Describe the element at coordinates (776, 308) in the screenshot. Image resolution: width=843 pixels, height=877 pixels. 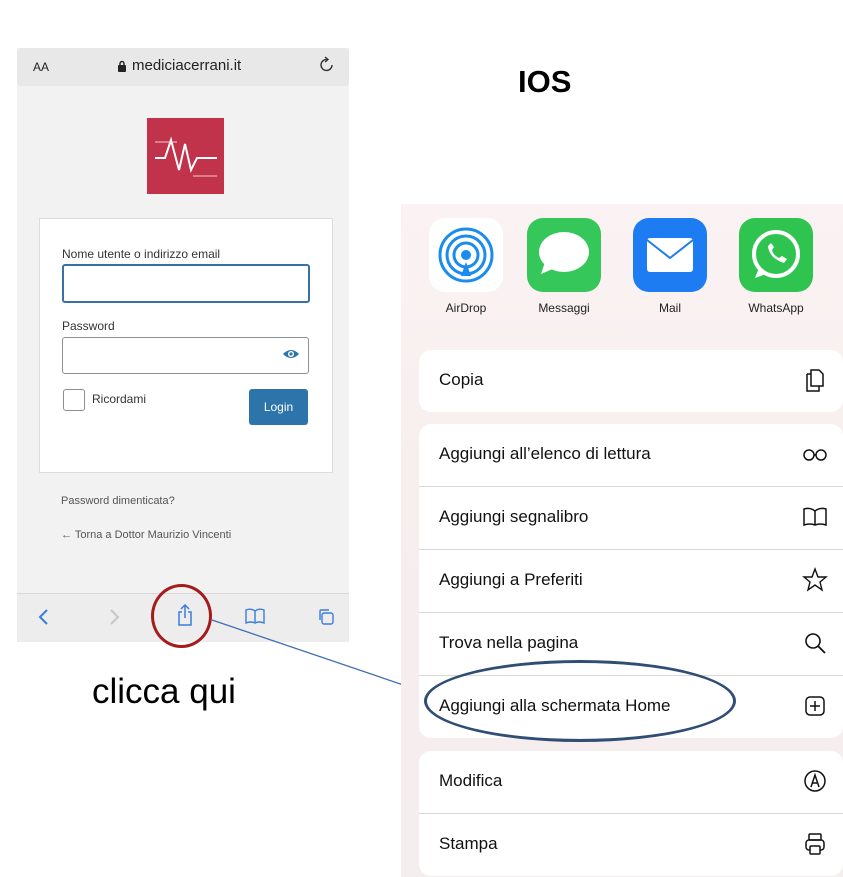
I see `whatsapp-label: WhatsApp` at that location.